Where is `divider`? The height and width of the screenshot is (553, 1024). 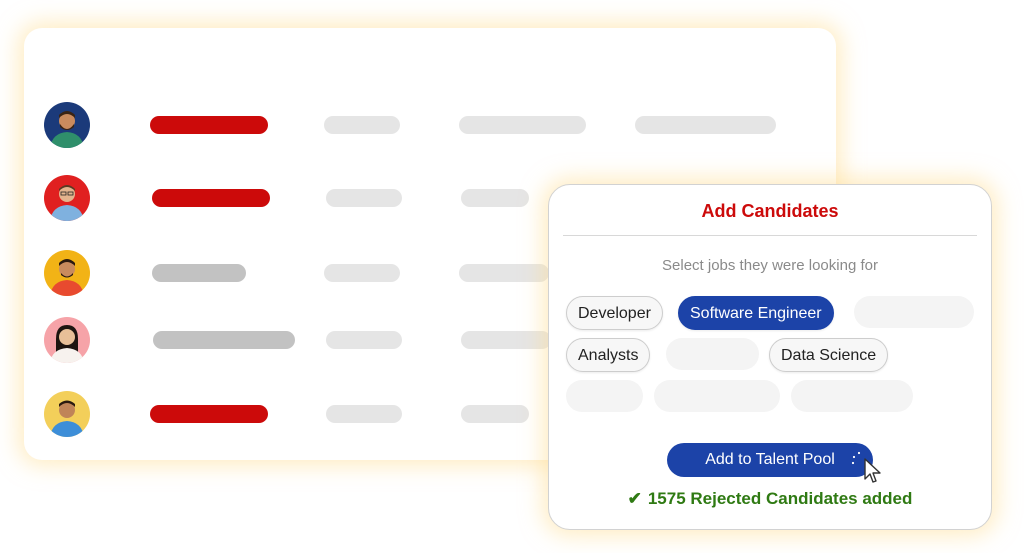 divider is located at coordinates (770, 235).